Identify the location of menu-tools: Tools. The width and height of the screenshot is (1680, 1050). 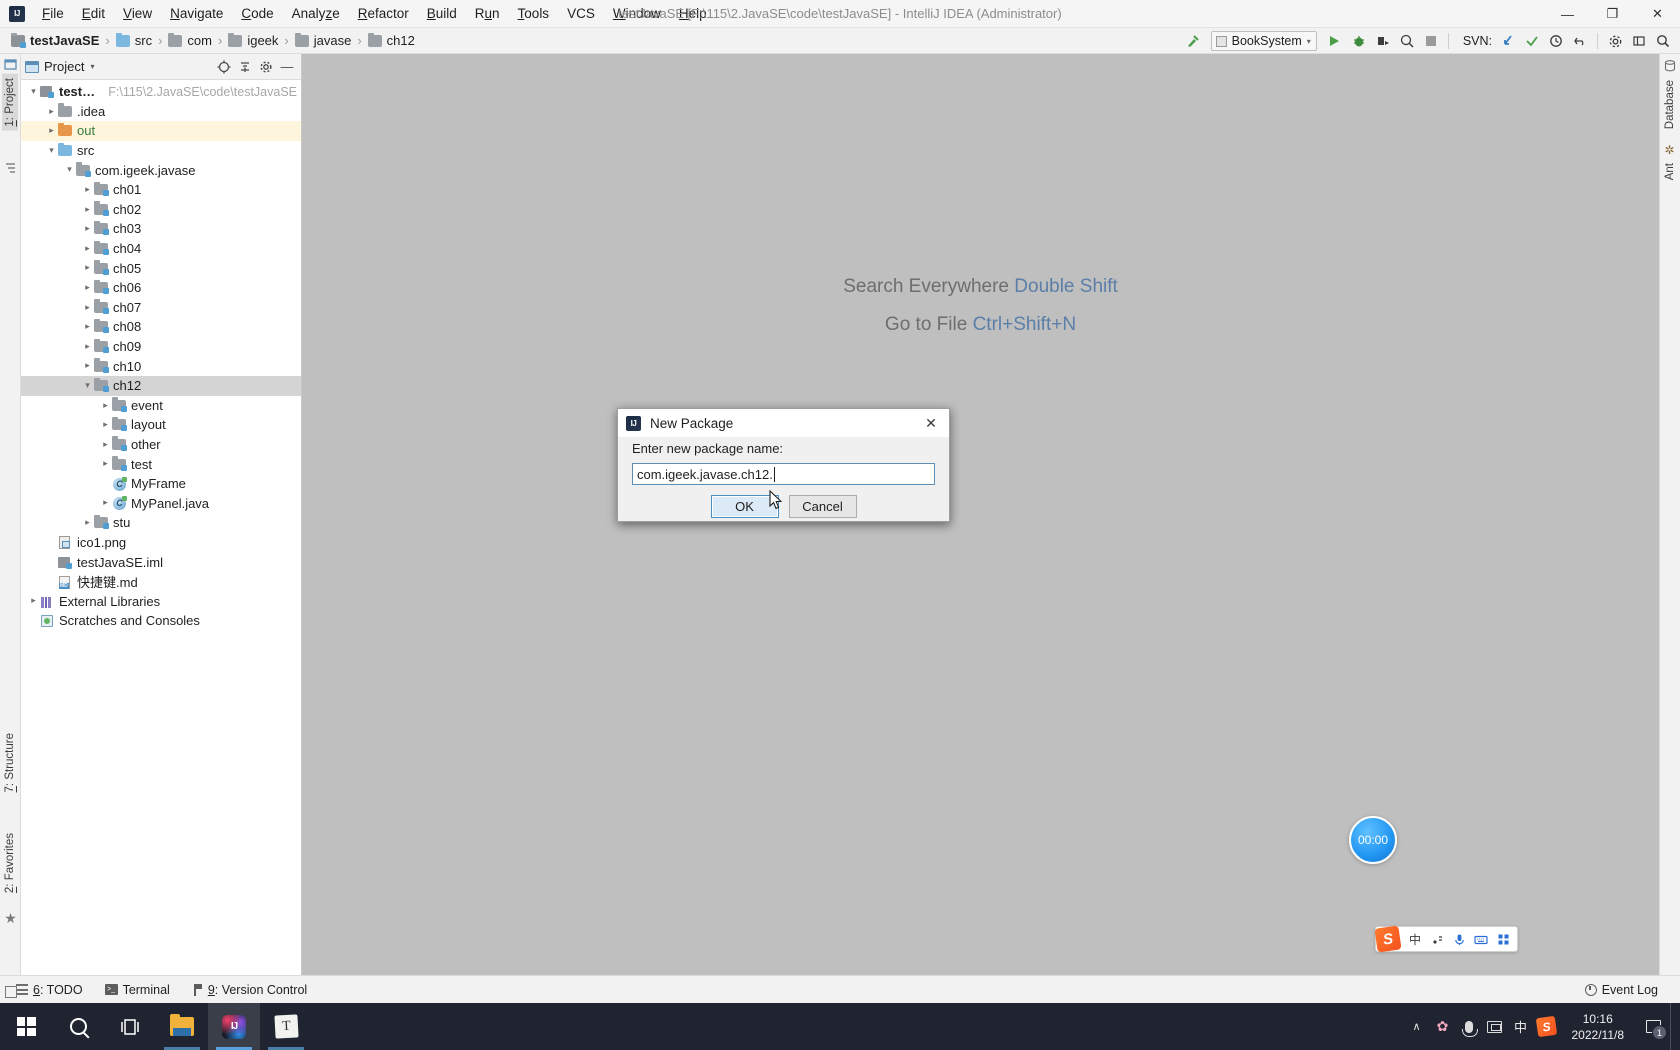
(534, 13).